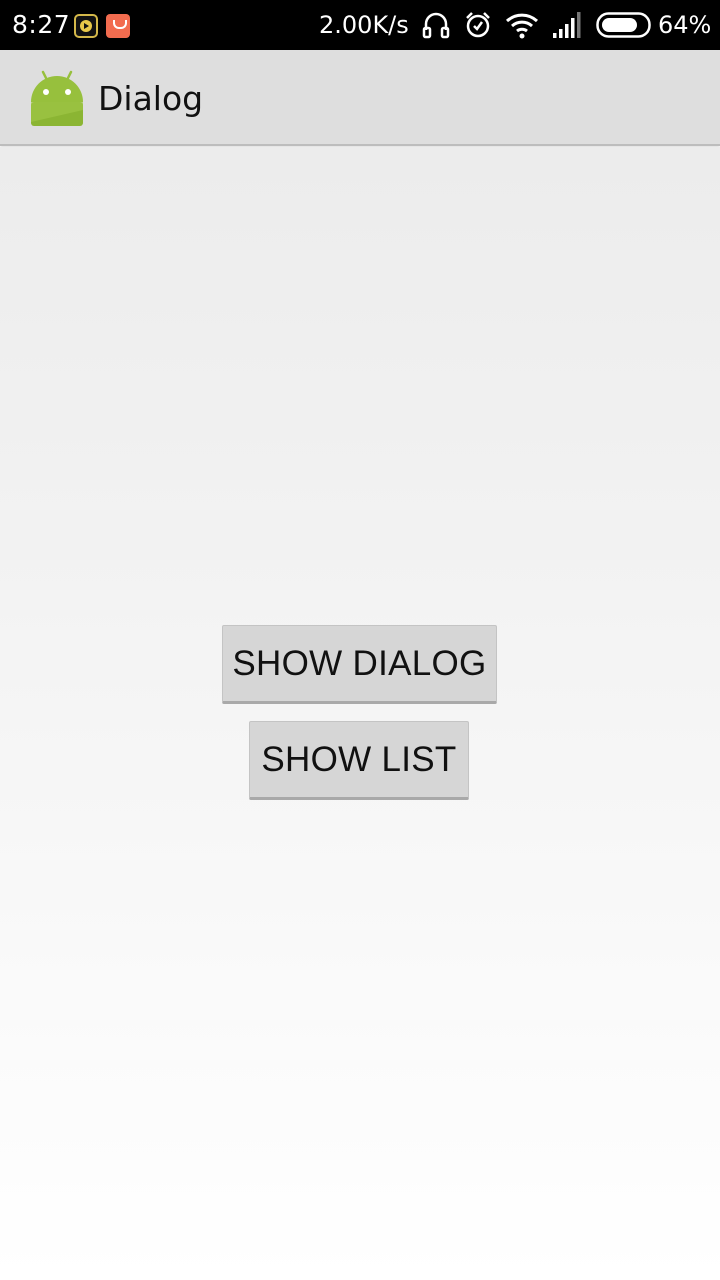  Describe the element at coordinates (359, 664) in the screenshot. I see `show-dialog-button: SHOW DIALOG` at that location.